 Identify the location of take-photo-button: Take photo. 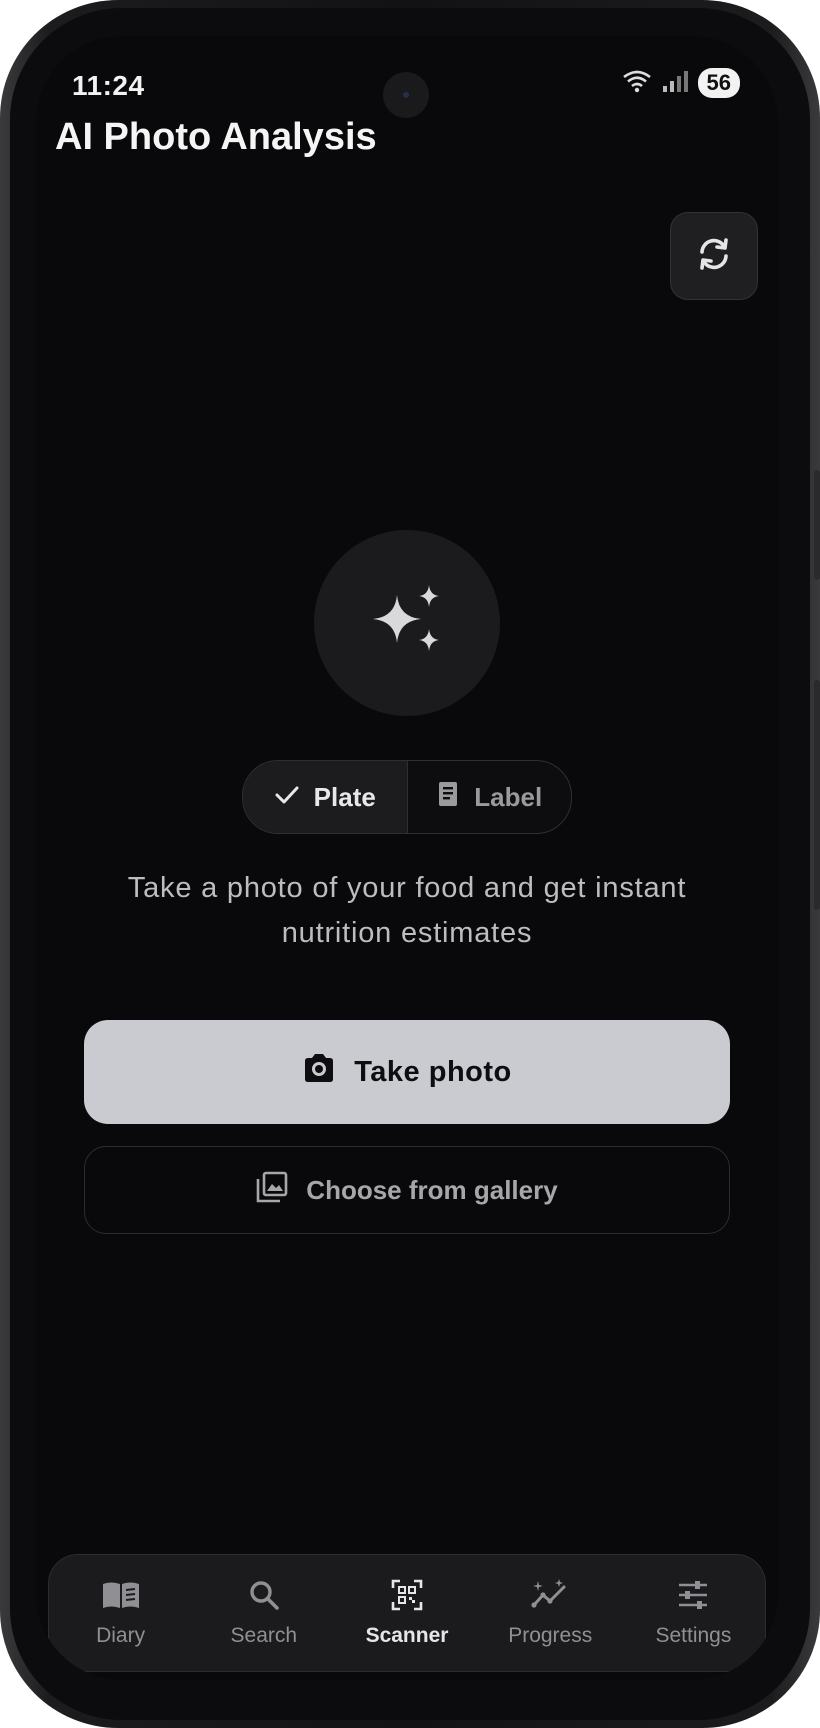
(407, 1072).